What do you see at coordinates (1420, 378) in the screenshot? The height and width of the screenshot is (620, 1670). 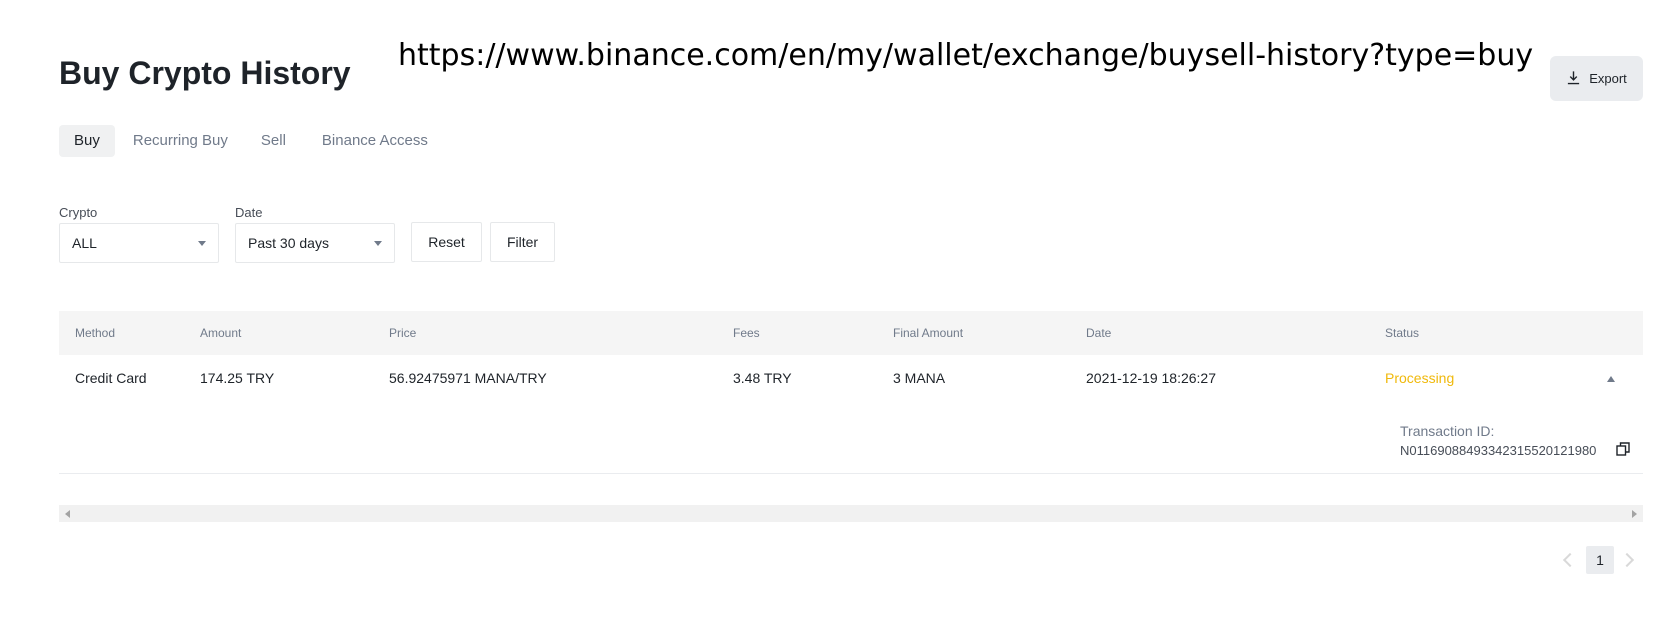 I see `status-badge: Processing` at bounding box center [1420, 378].